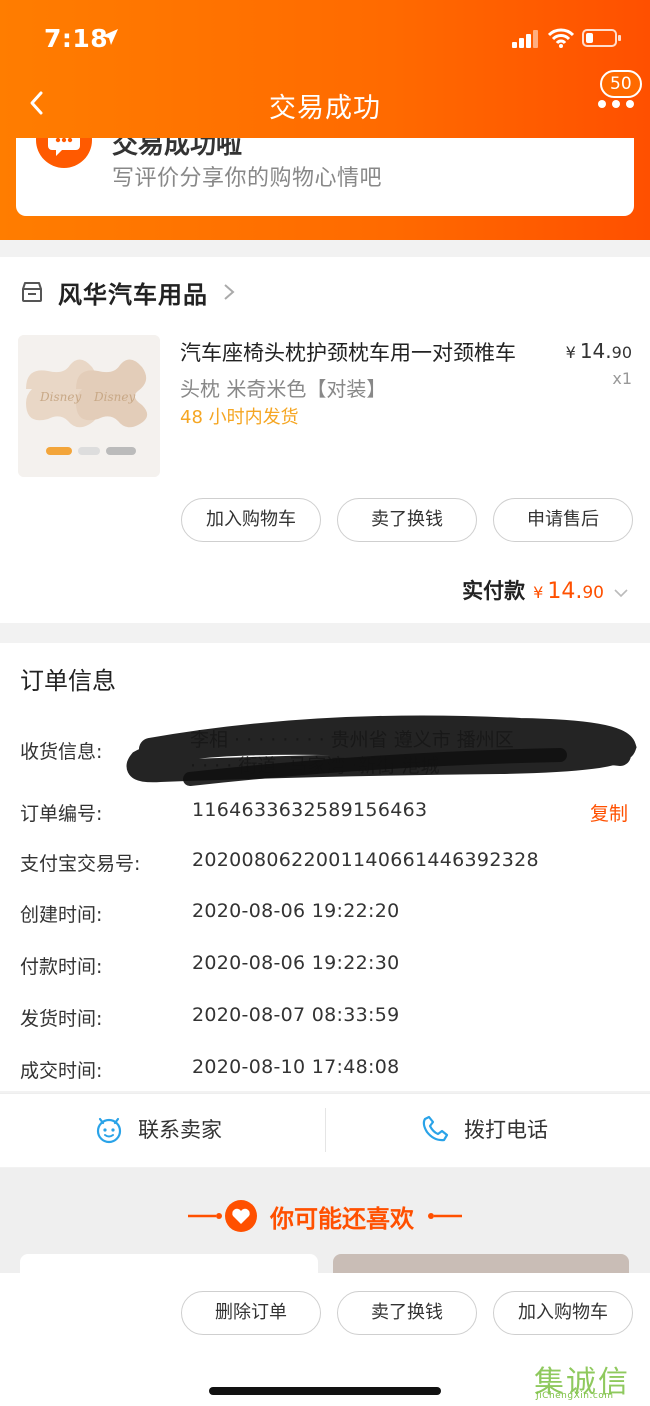 This screenshot has width=650, height=1406. I want to click on right-decor-icon, so click(445, 1216).